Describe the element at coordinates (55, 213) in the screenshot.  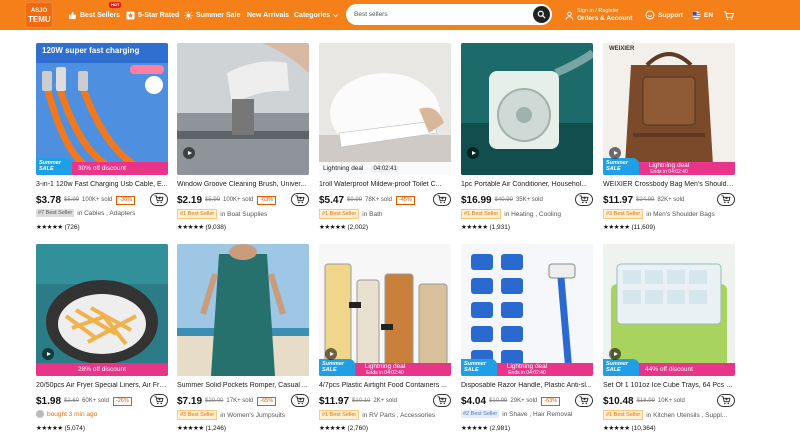
I see `best-seller-badge: #7 Best Seller` at that location.